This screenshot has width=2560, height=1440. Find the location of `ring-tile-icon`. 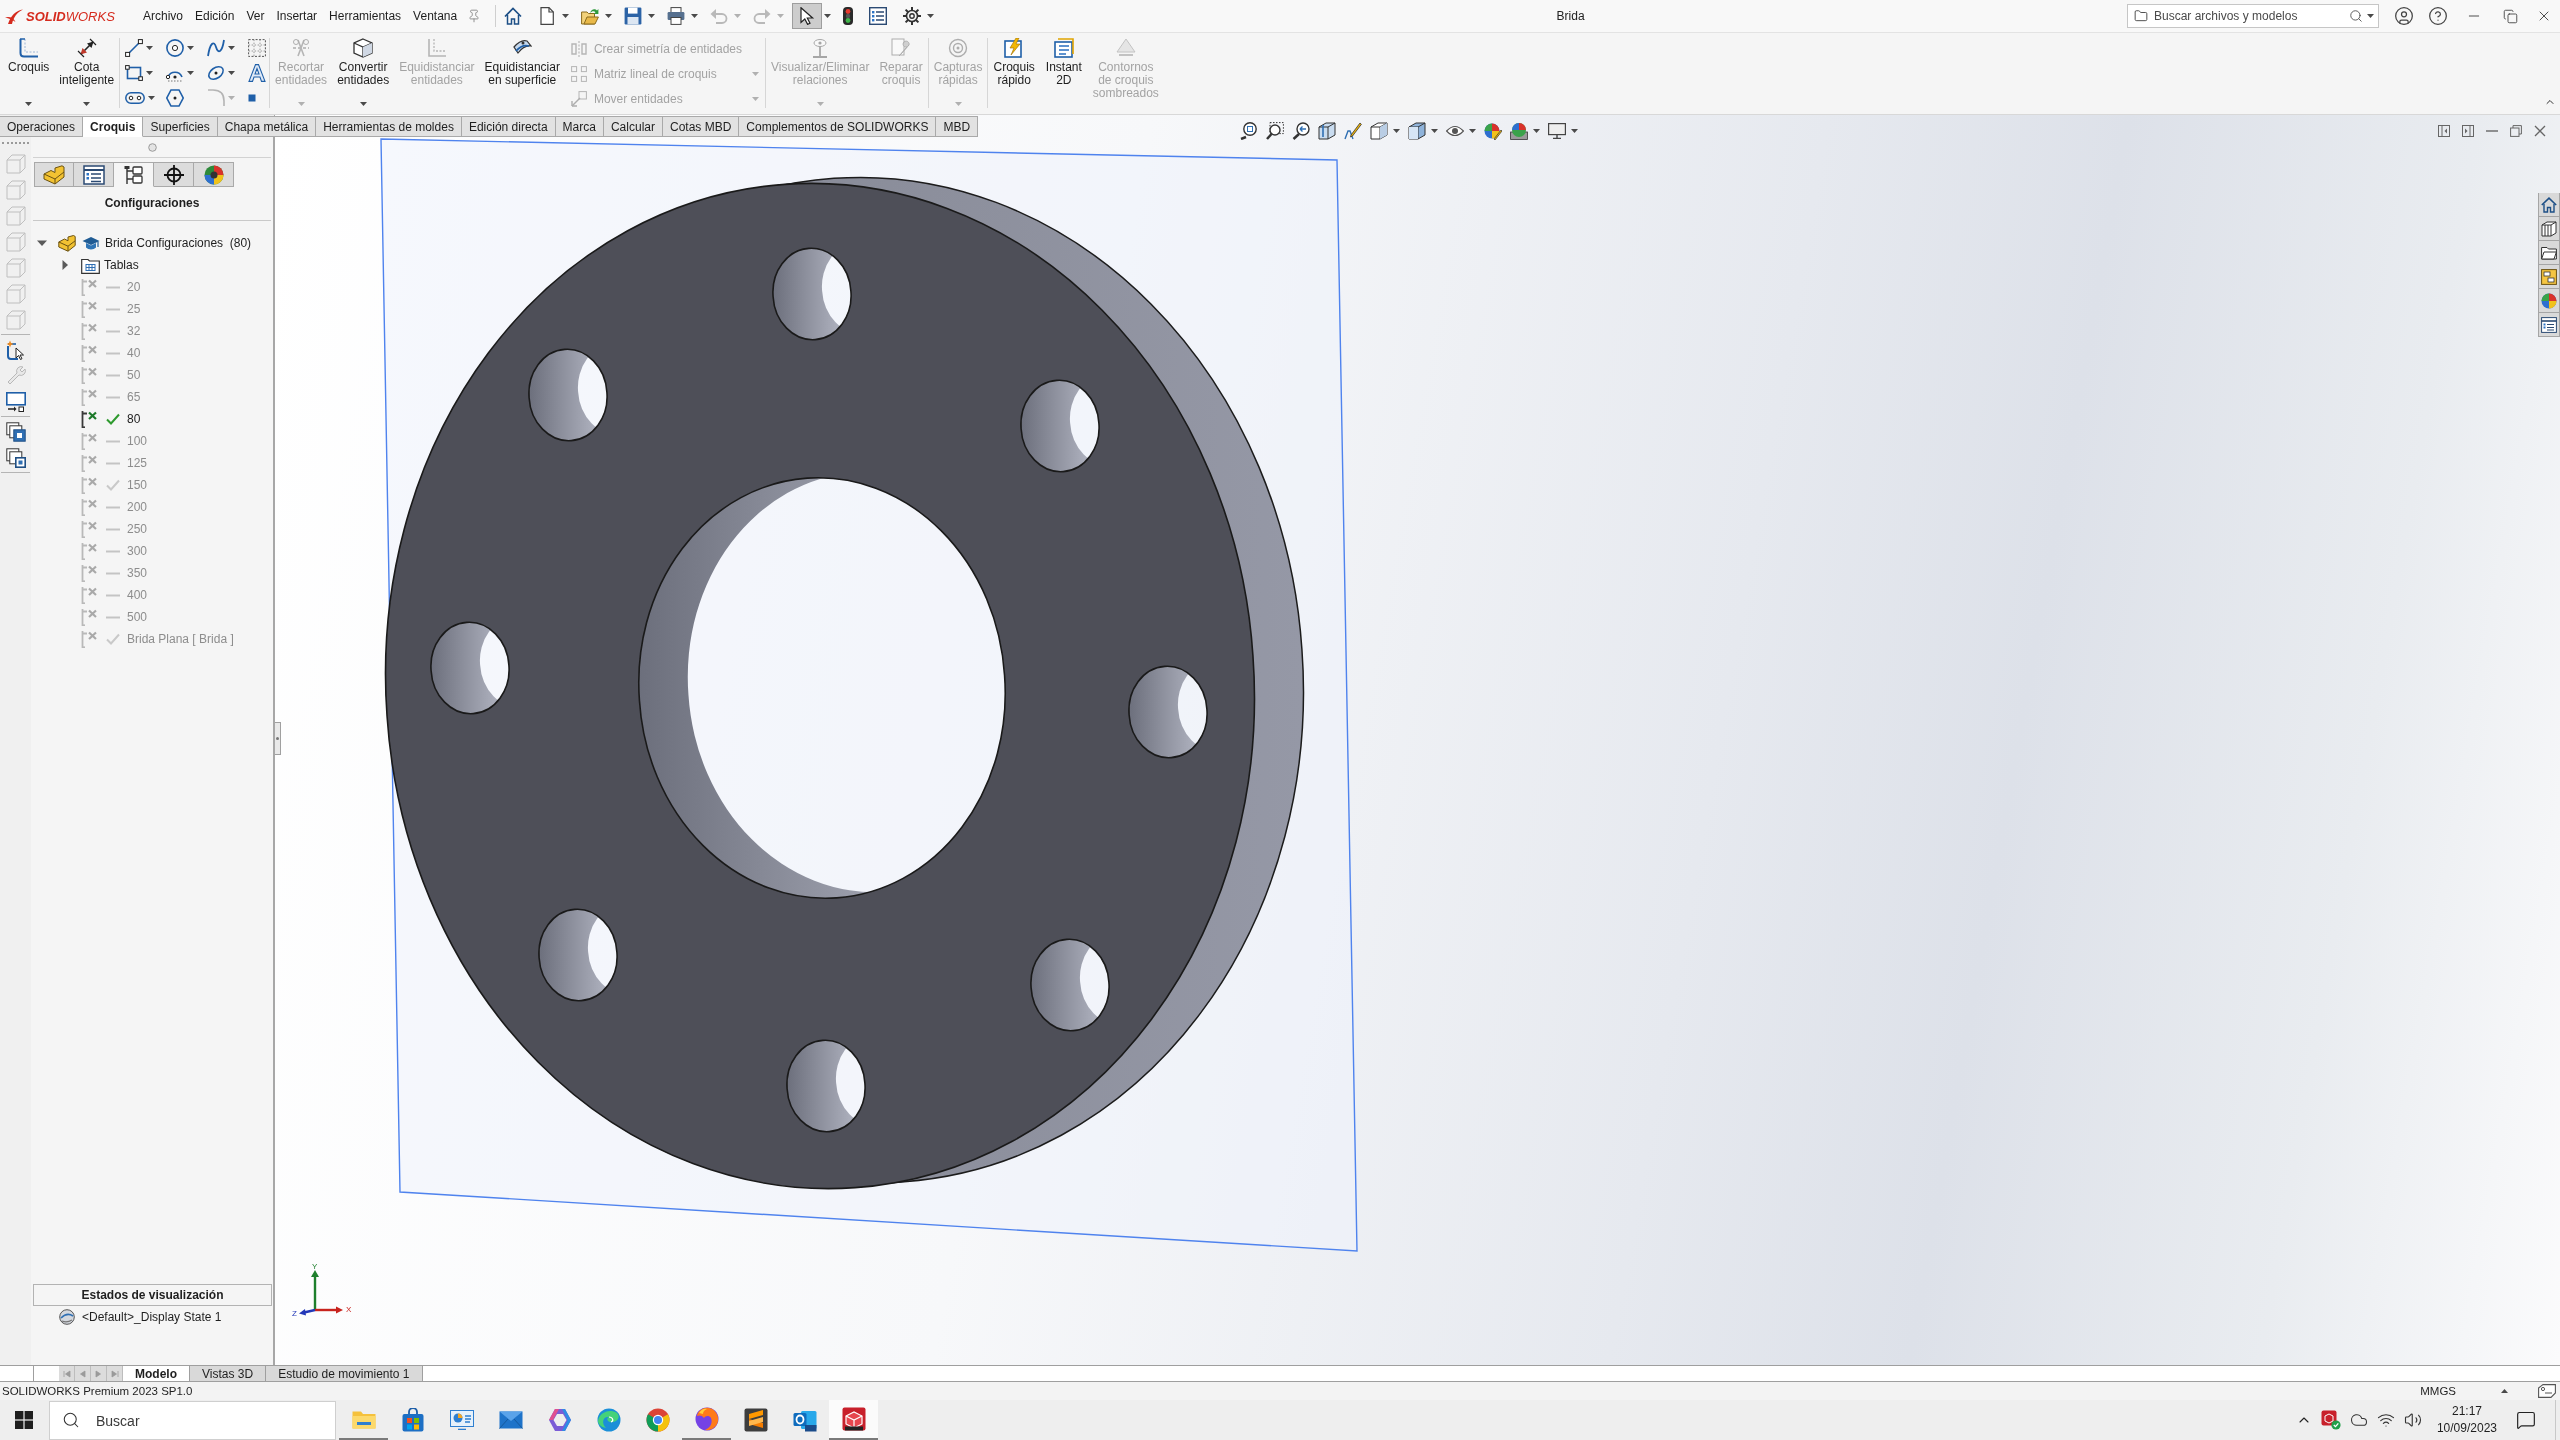

ring-tile-icon is located at coordinates (804, 1420).